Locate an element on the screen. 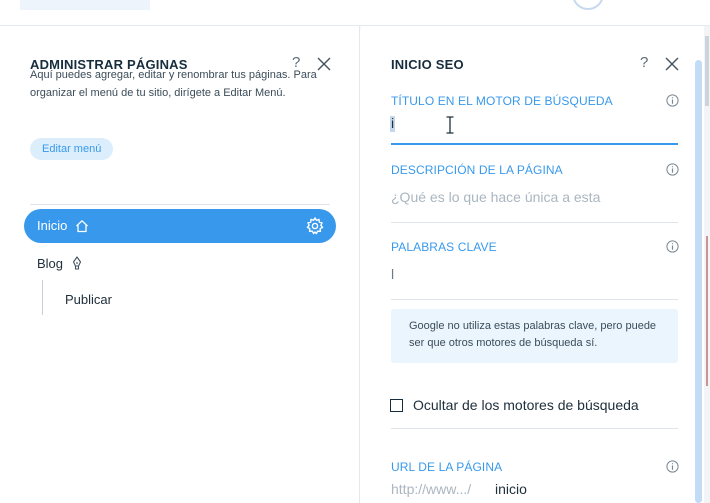 The height and width of the screenshot is (503, 710). seo-panel-close-icon is located at coordinates (672, 64).